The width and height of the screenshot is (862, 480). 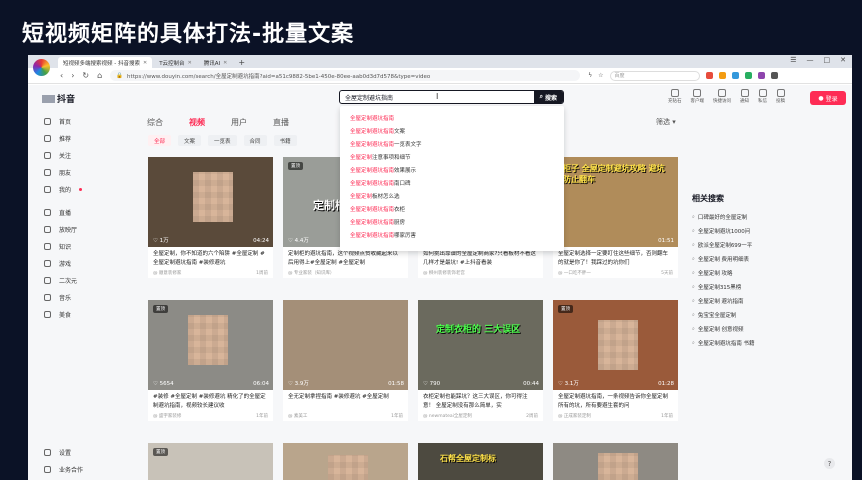 What do you see at coordinates (241, 62) in the screenshot?
I see `new-tab-icon: +` at bounding box center [241, 62].